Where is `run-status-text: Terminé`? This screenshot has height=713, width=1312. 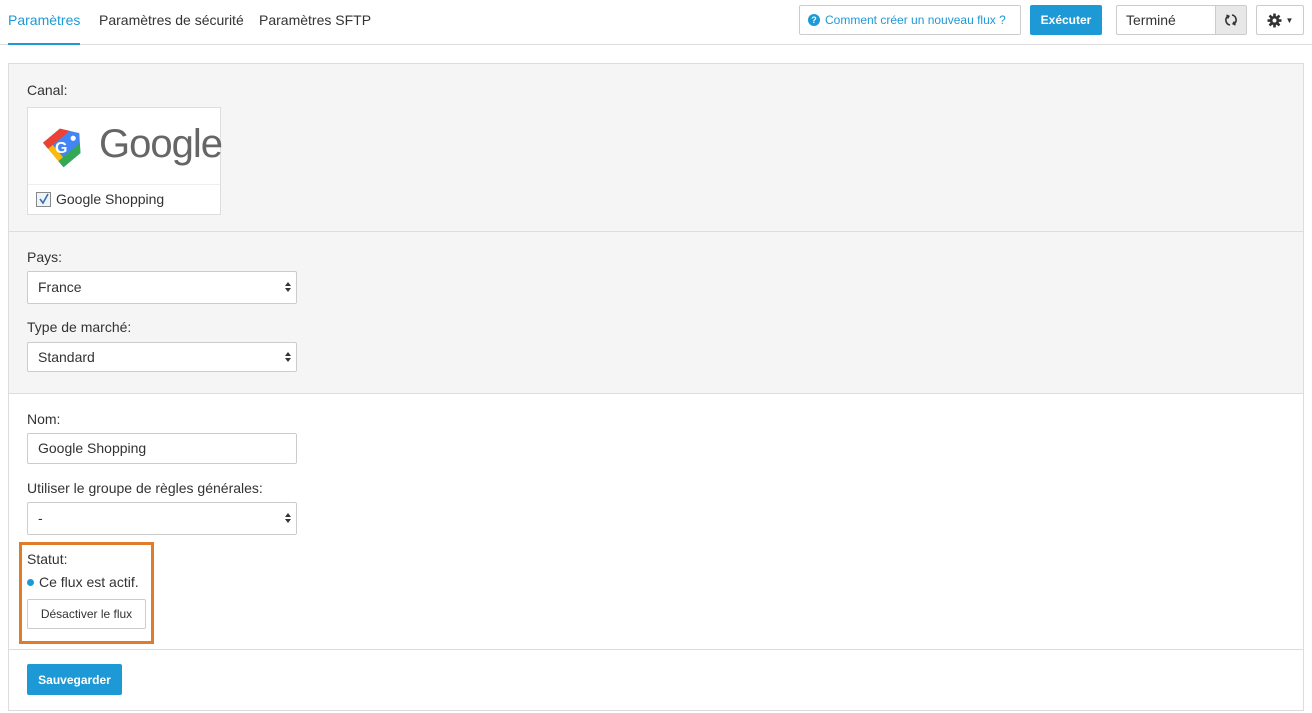 run-status-text: Terminé is located at coordinates (1151, 20).